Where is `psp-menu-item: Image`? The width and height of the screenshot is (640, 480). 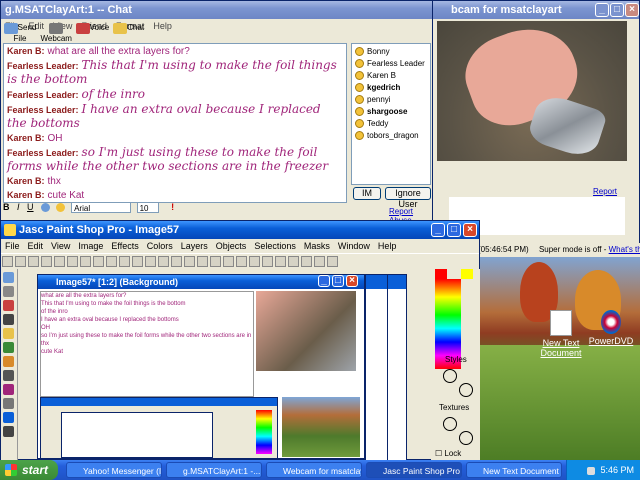
psp-menu-item: Image is located at coordinates (90, 246).